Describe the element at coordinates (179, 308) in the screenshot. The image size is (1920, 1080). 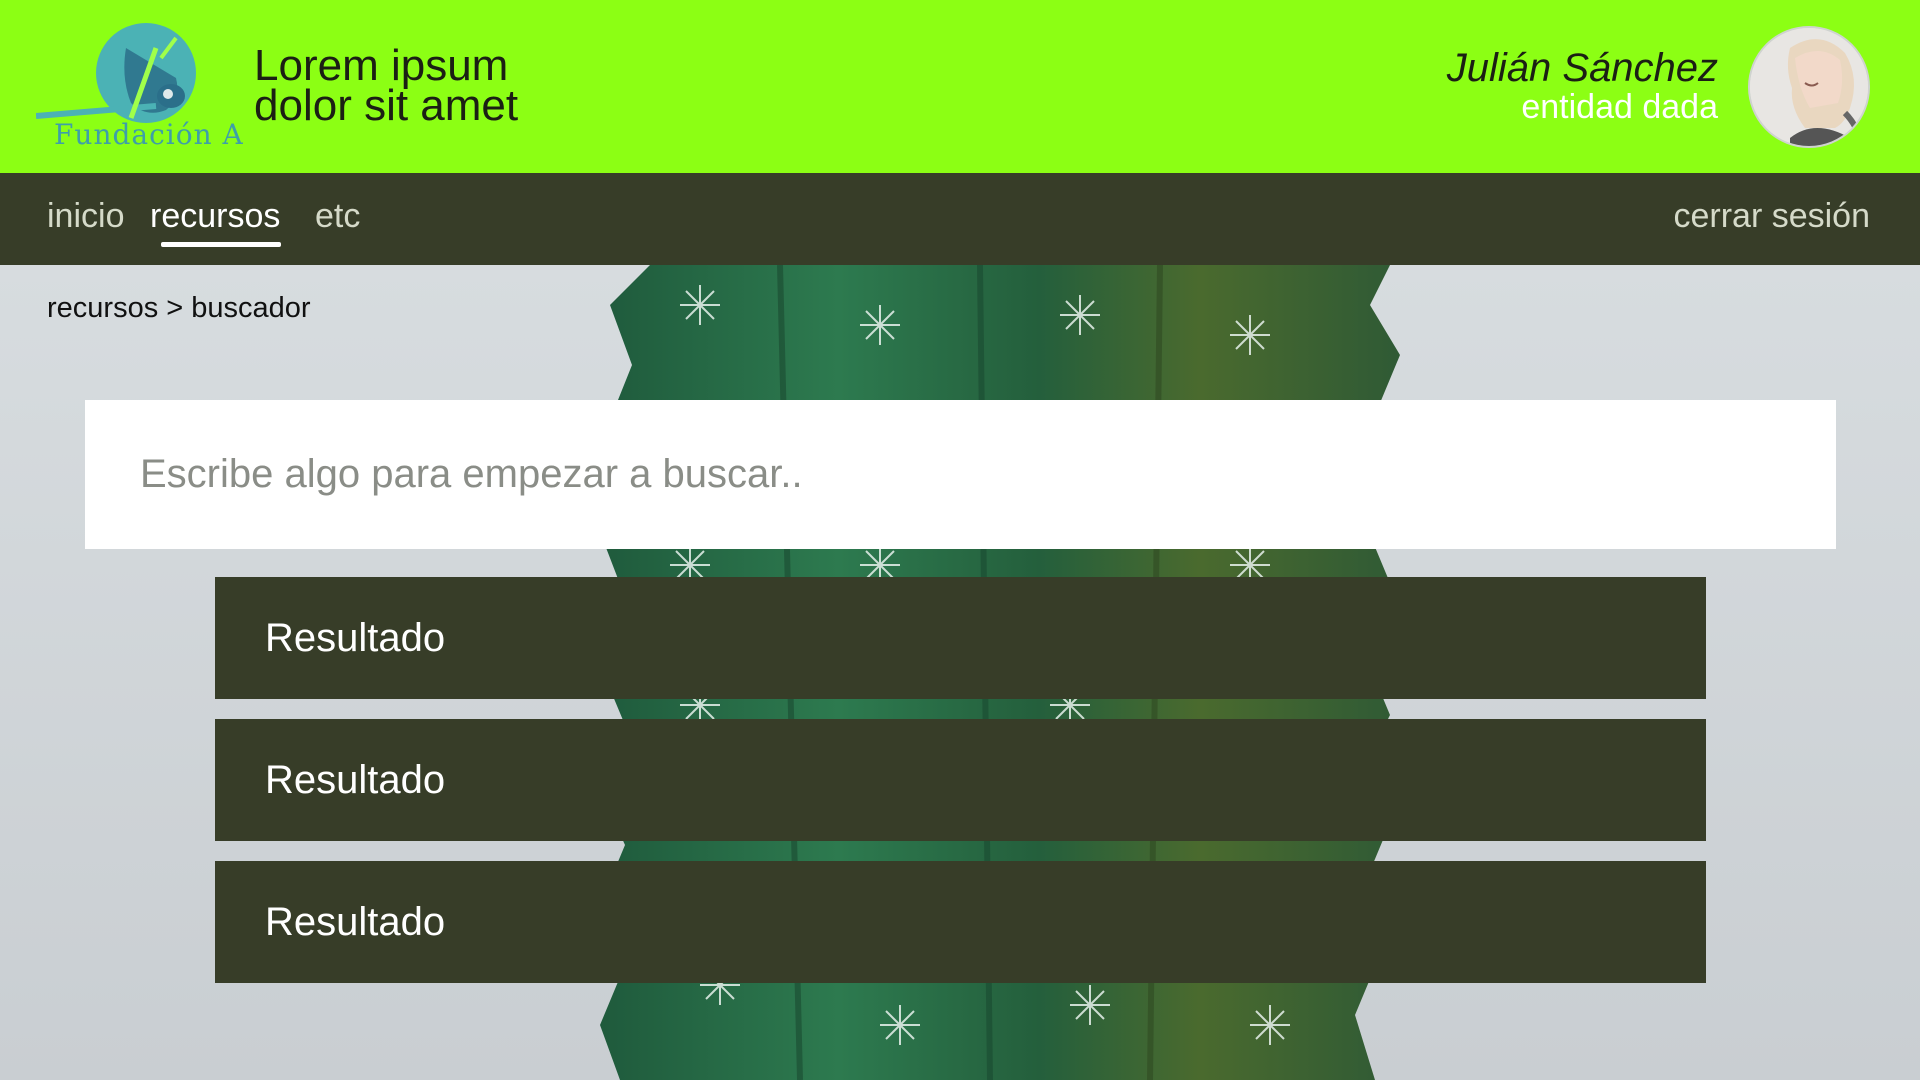
I see `breadcrumb: recursos > buscador` at that location.